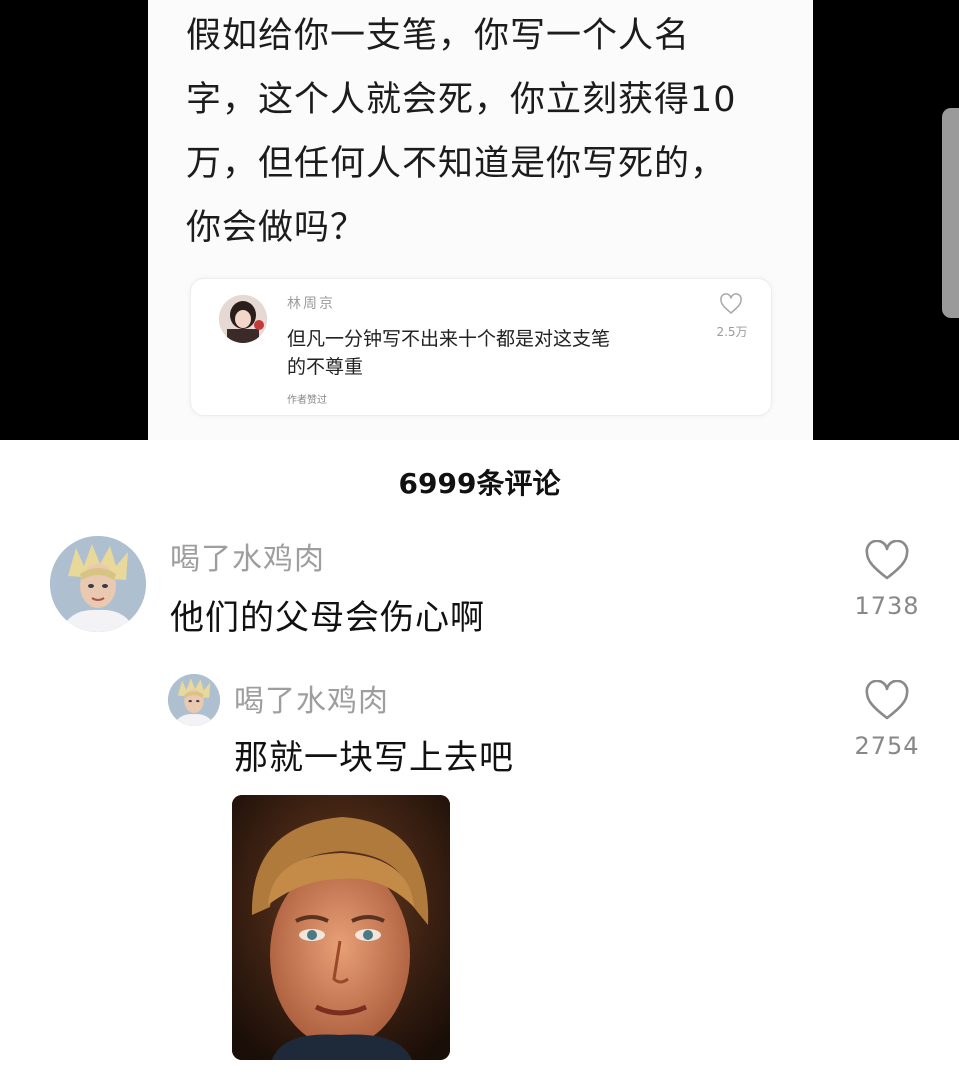 The image size is (959, 1072). I want to click on scrollbar-thumb, so click(950, 213).